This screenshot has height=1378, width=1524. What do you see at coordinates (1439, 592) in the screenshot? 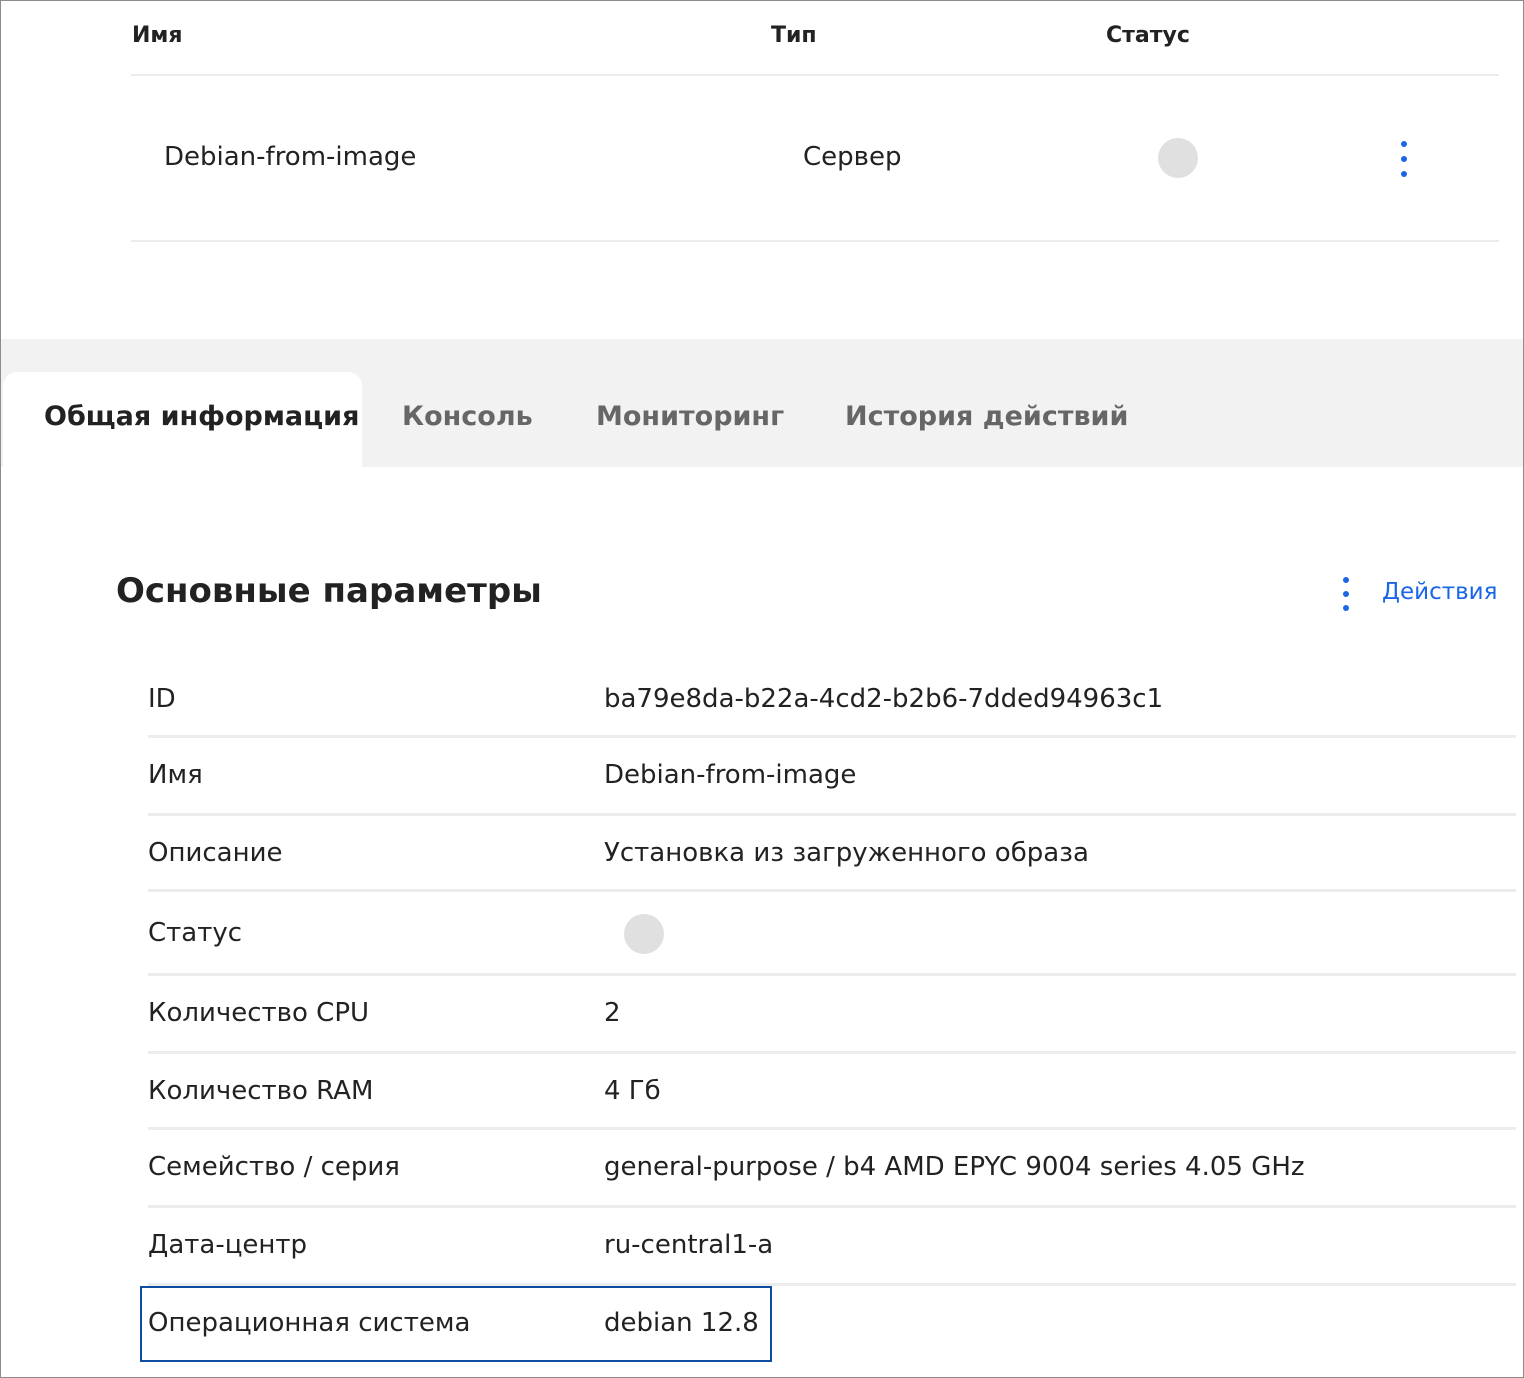
I see `actions-link: Действия` at bounding box center [1439, 592].